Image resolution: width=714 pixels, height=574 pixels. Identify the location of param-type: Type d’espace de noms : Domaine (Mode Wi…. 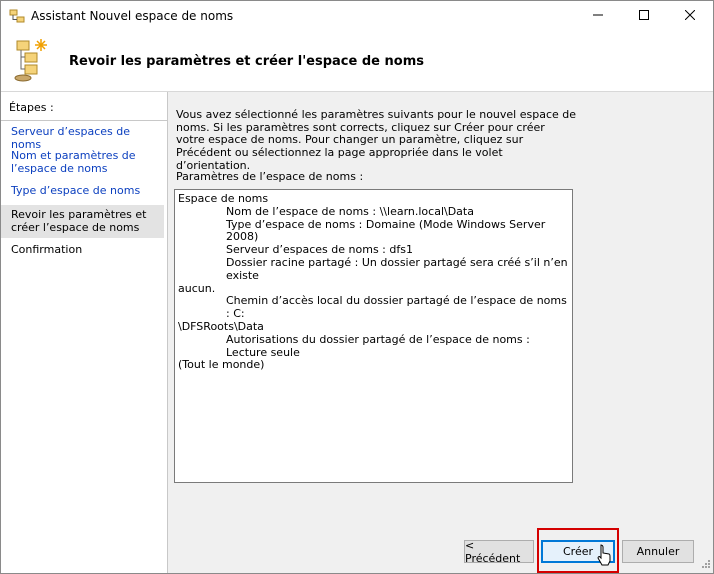
(386, 230).